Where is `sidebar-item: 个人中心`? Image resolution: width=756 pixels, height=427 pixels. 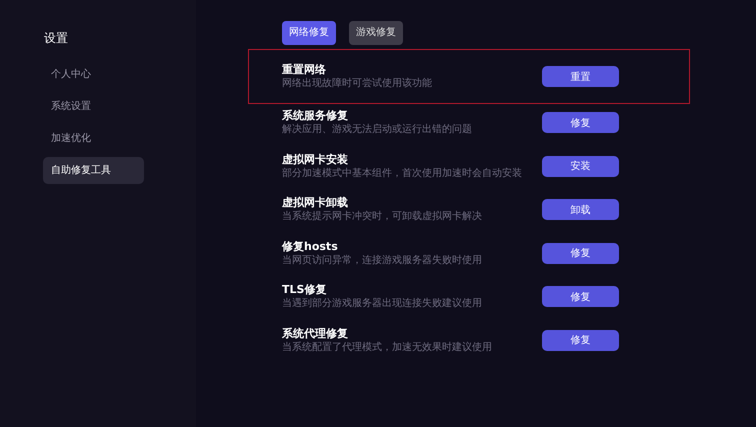 sidebar-item: 个人中心 is located at coordinates (93, 74).